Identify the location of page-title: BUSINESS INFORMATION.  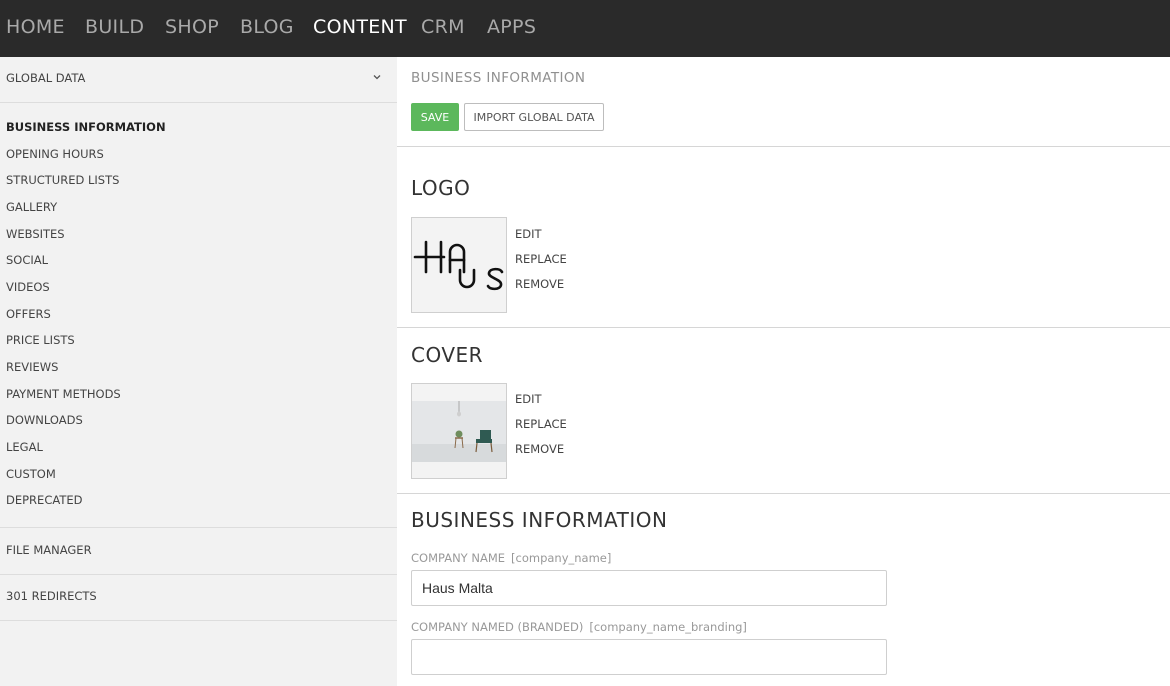
(498, 78).